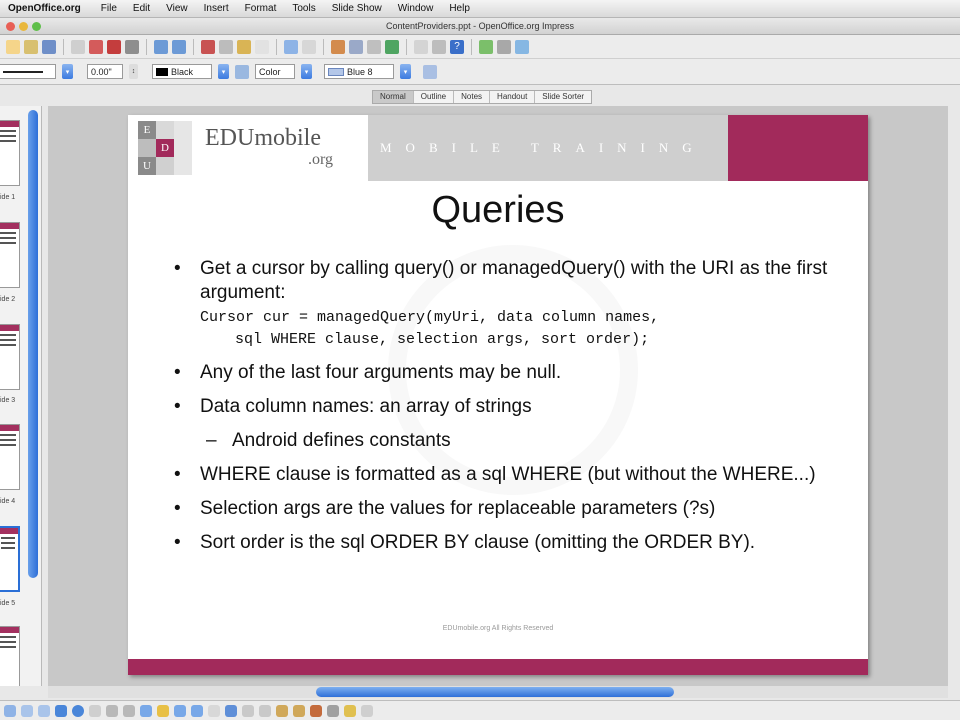 The width and height of the screenshot is (960, 720). What do you see at coordinates (367, 710) in the screenshot?
I see `animation-icon` at bounding box center [367, 710].